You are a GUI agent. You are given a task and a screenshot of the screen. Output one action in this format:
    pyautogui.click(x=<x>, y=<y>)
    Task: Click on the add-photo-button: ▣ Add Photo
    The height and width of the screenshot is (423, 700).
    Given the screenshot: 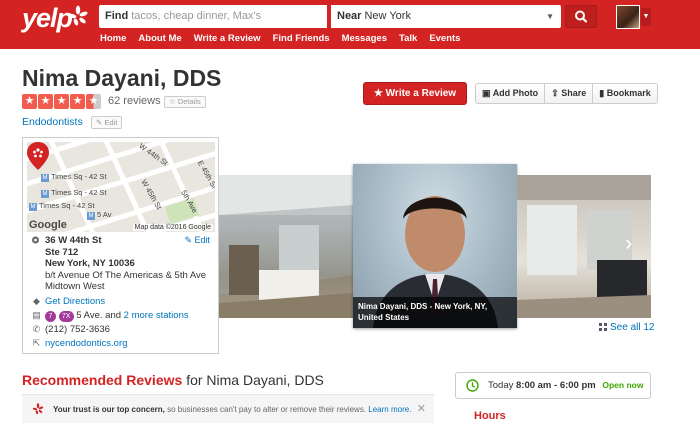 What is the action you would take?
    pyautogui.click(x=511, y=93)
    